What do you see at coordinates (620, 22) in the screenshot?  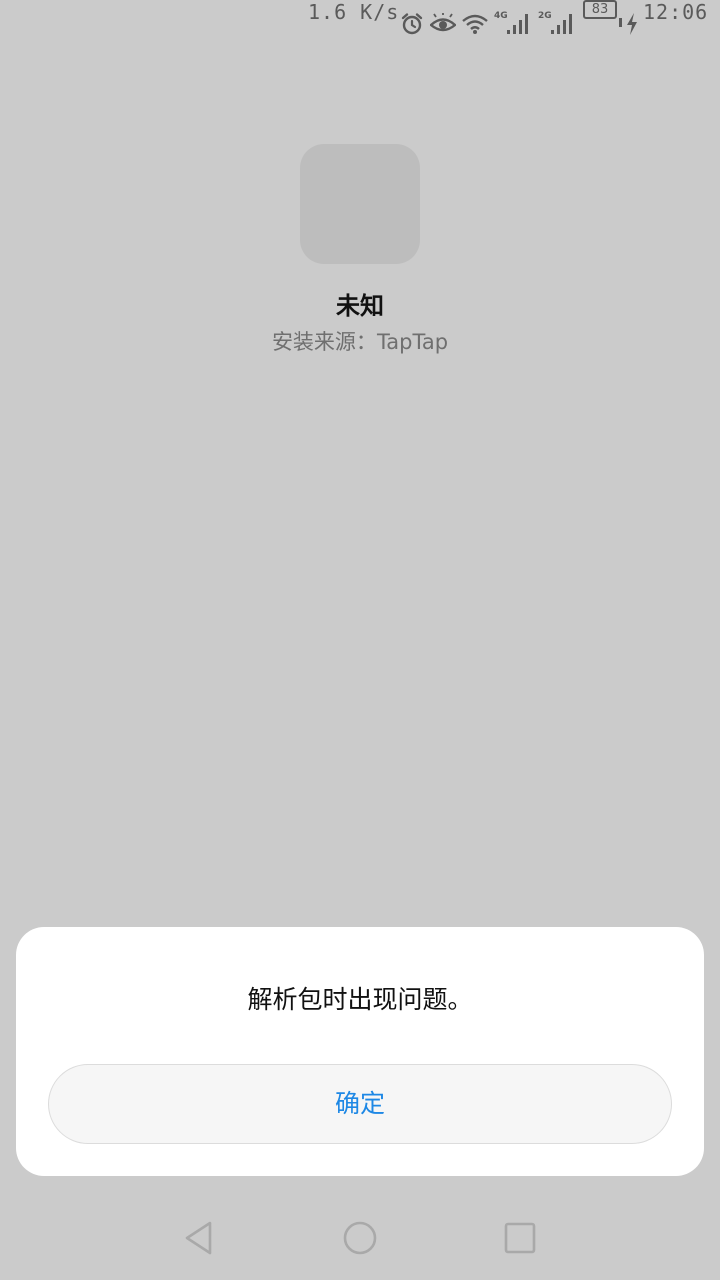 I see `battery-tip` at bounding box center [620, 22].